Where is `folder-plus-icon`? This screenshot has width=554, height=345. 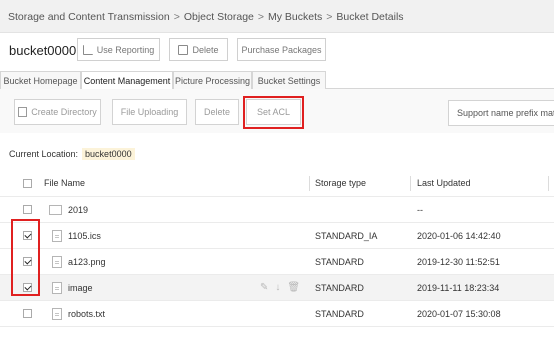
folder-plus-icon is located at coordinates (23, 112).